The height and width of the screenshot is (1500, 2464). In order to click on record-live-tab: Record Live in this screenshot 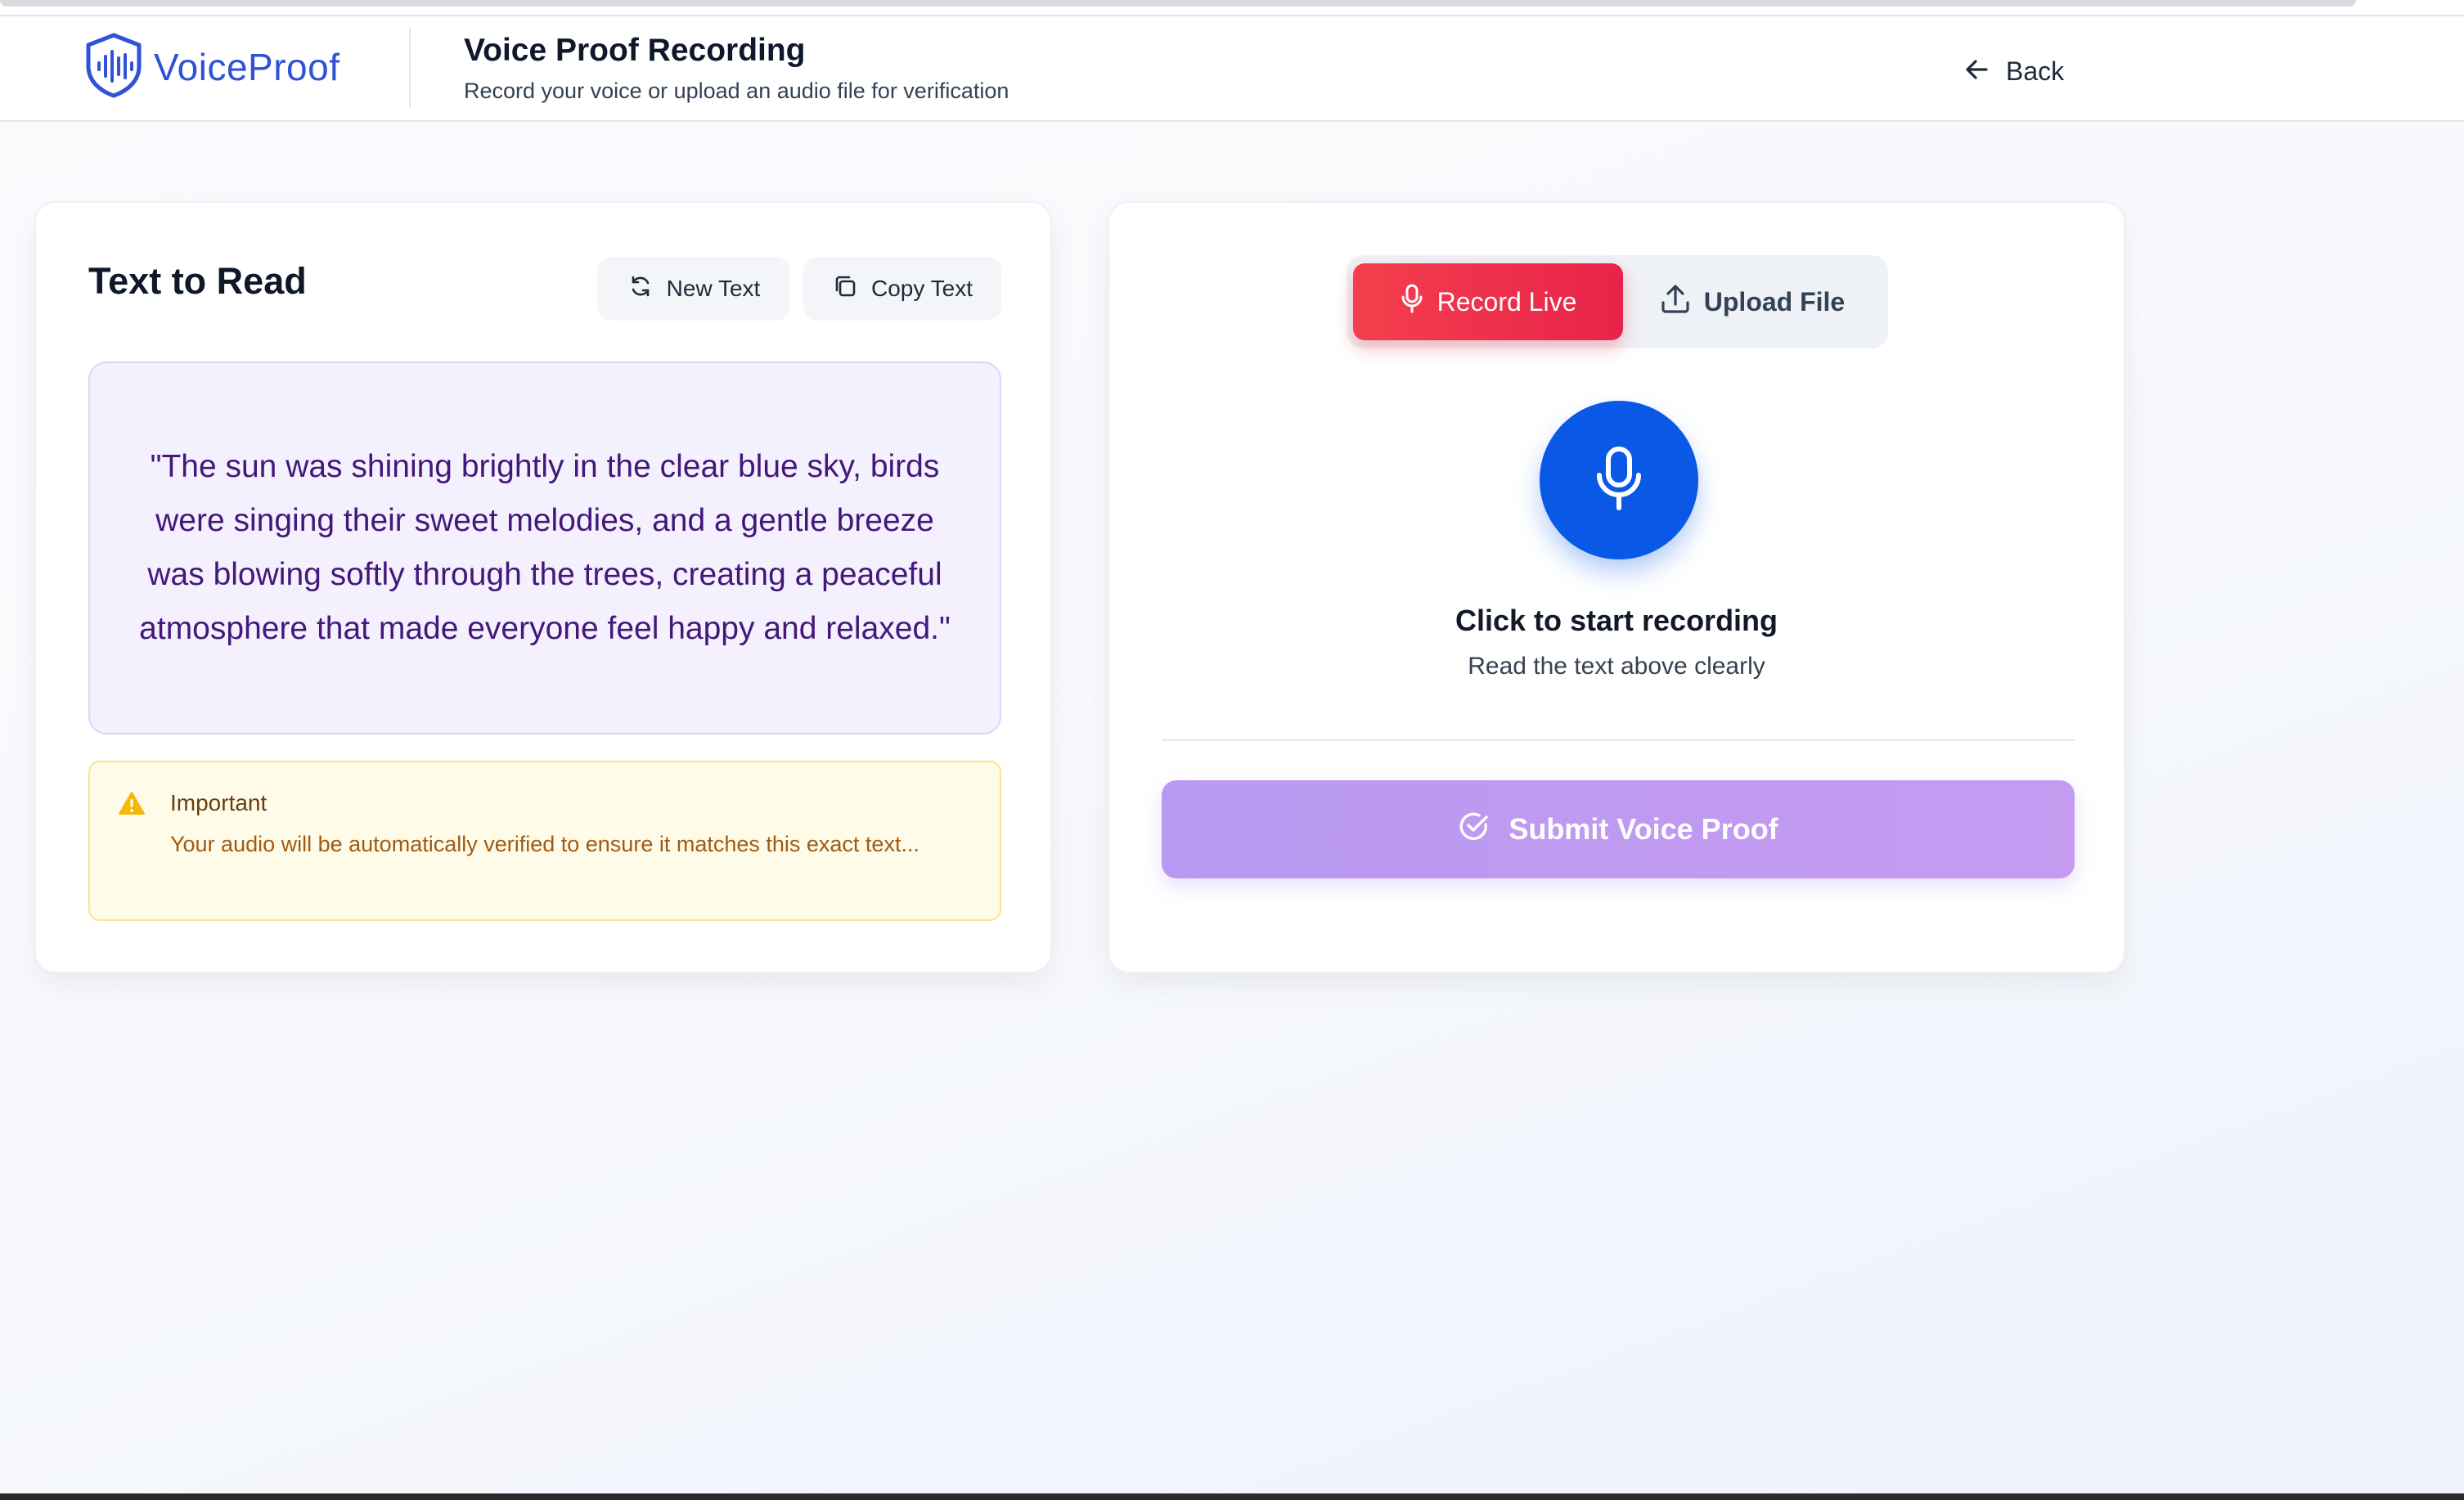, I will do `click(1488, 301)`.